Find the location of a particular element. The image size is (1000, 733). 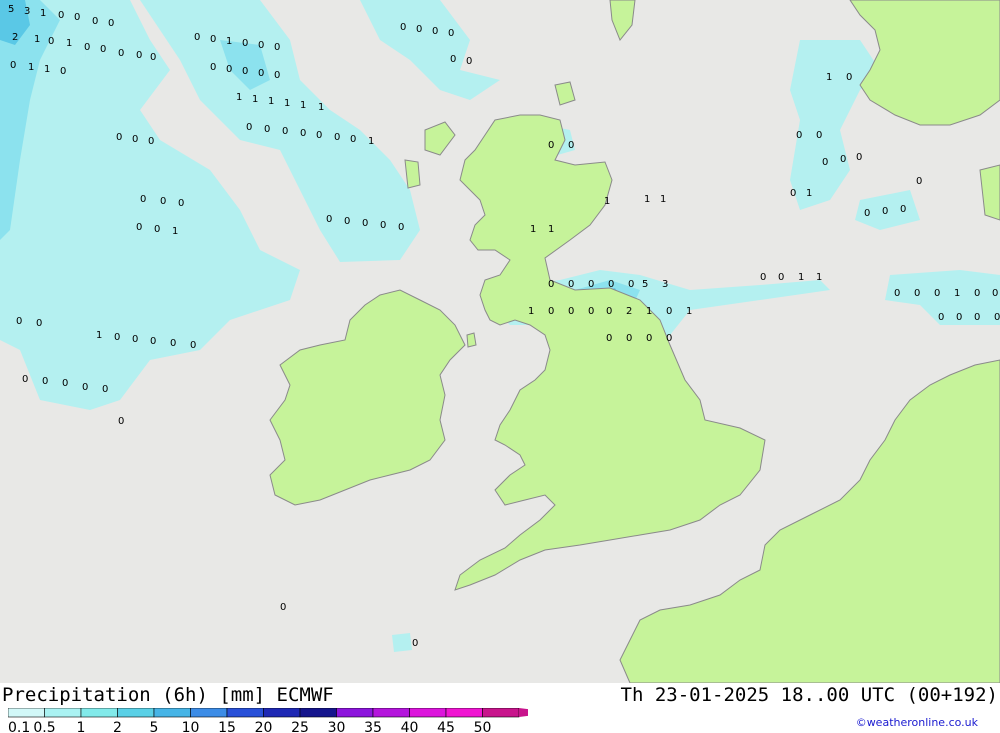

legend-label-25: 25 is located at coordinates (300, 726).